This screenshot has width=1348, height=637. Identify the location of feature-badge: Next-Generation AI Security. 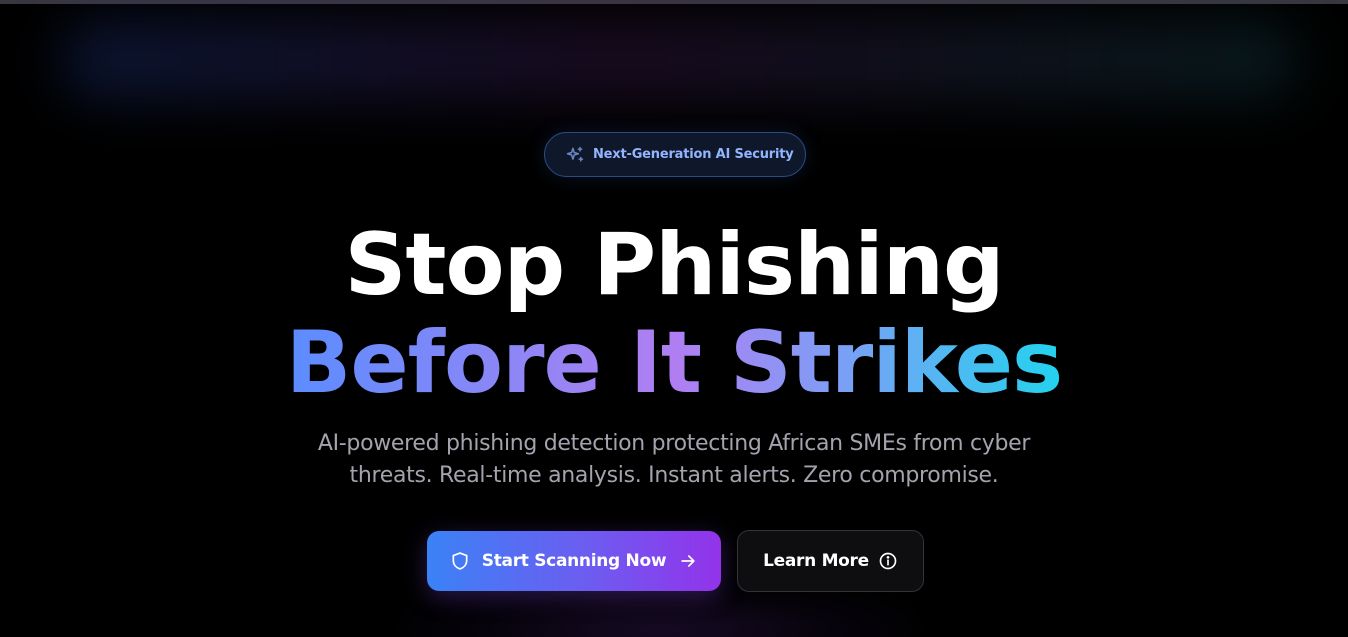
(675, 154).